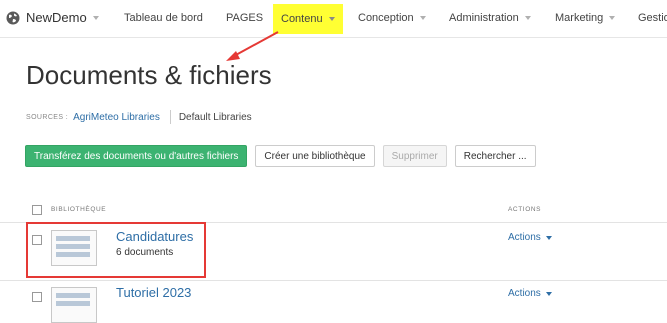  Describe the element at coordinates (37, 210) in the screenshot. I see `select-all-checkbox` at that location.